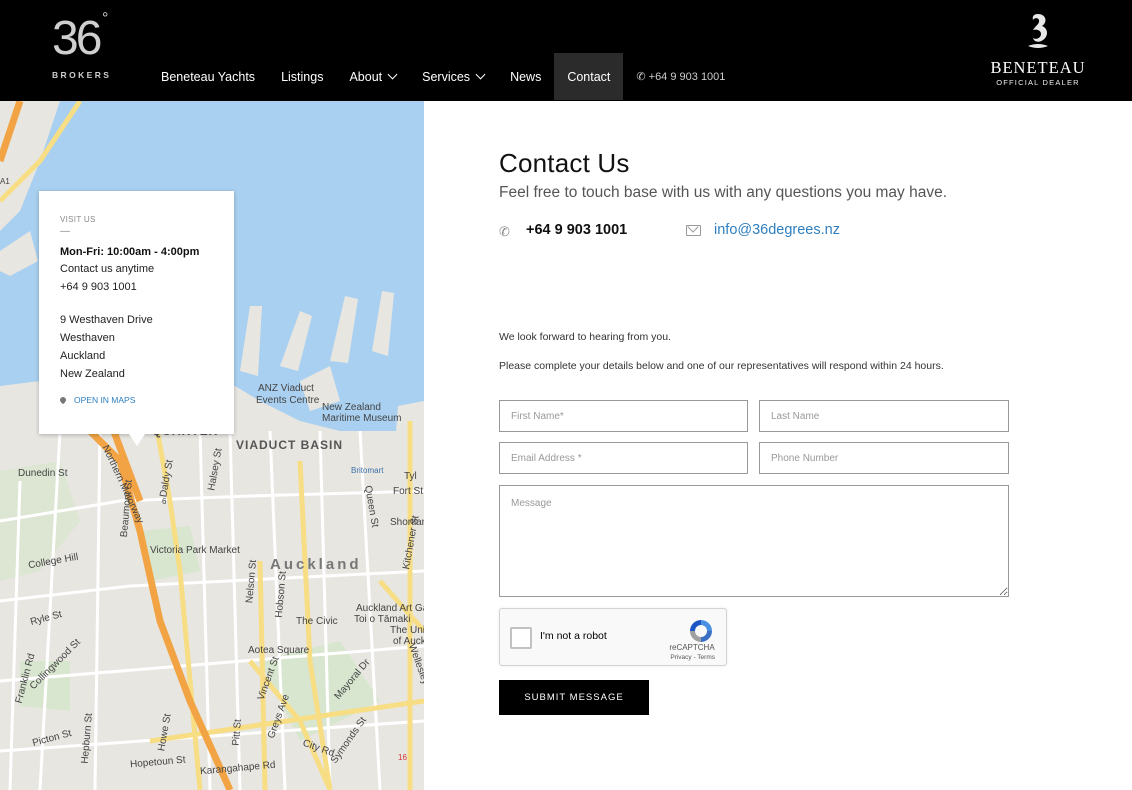 The height and width of the screenshot is (790, 1132). I want to click on map-label-aotea: Aotea Square, so click(279, 650).